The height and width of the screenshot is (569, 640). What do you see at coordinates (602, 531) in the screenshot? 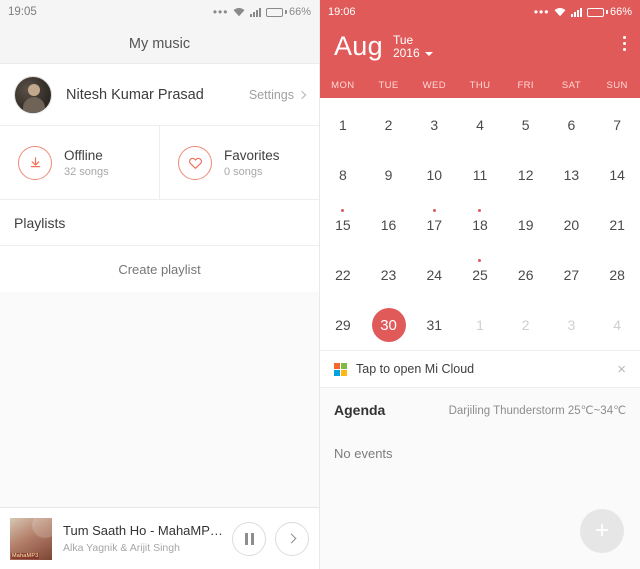
I see `add-event-button: +` at bounding box center [602, 531].